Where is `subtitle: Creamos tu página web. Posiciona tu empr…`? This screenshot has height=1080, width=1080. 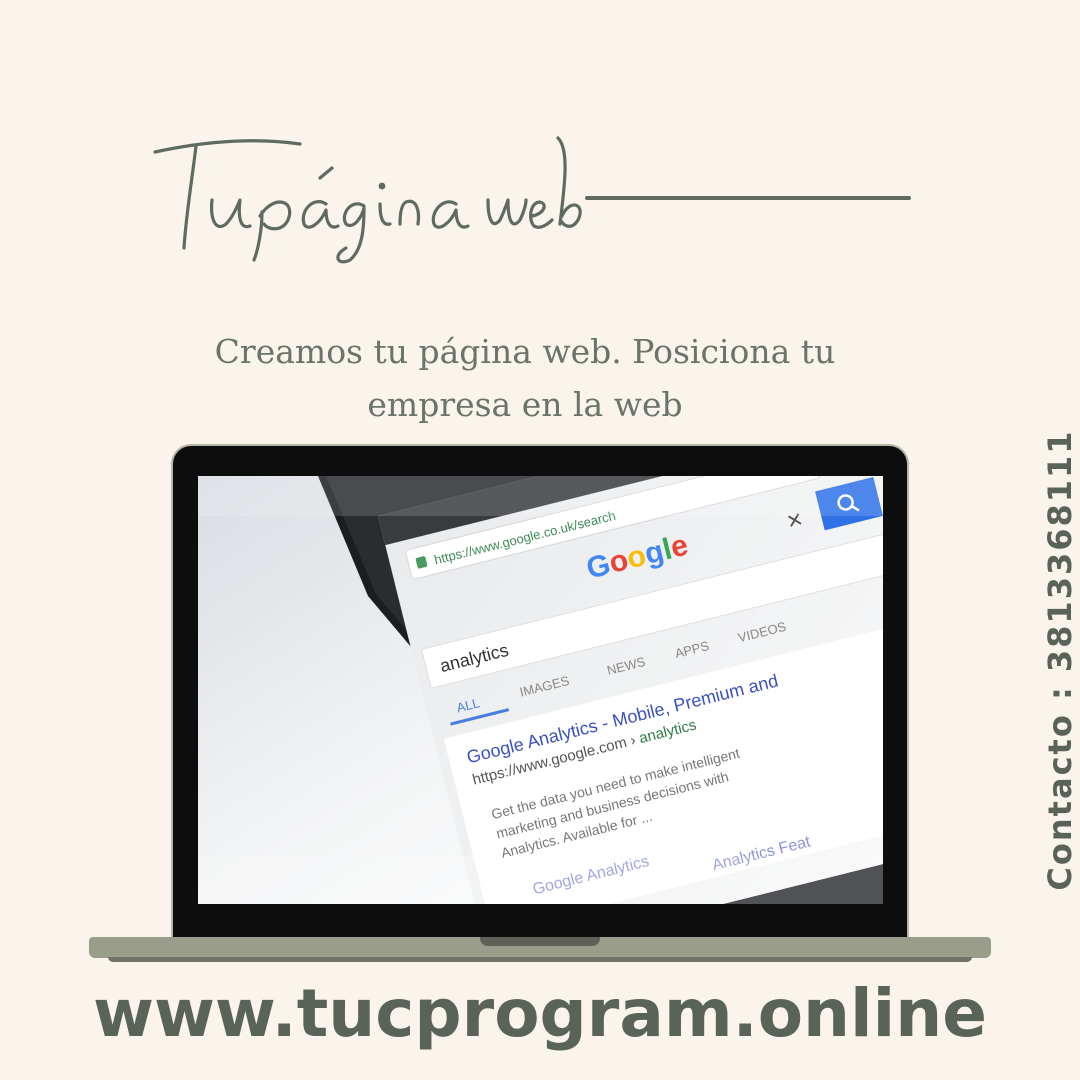
subtitle: Creamos tu página web. Posiciona tu empr… is located at coordinates (525, 378).